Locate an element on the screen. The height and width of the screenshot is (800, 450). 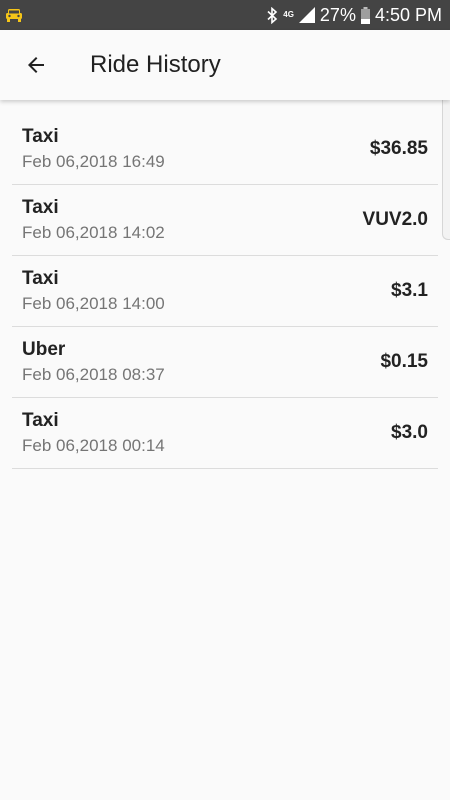
arrow-left-icon is located at coordinates (36, 65).